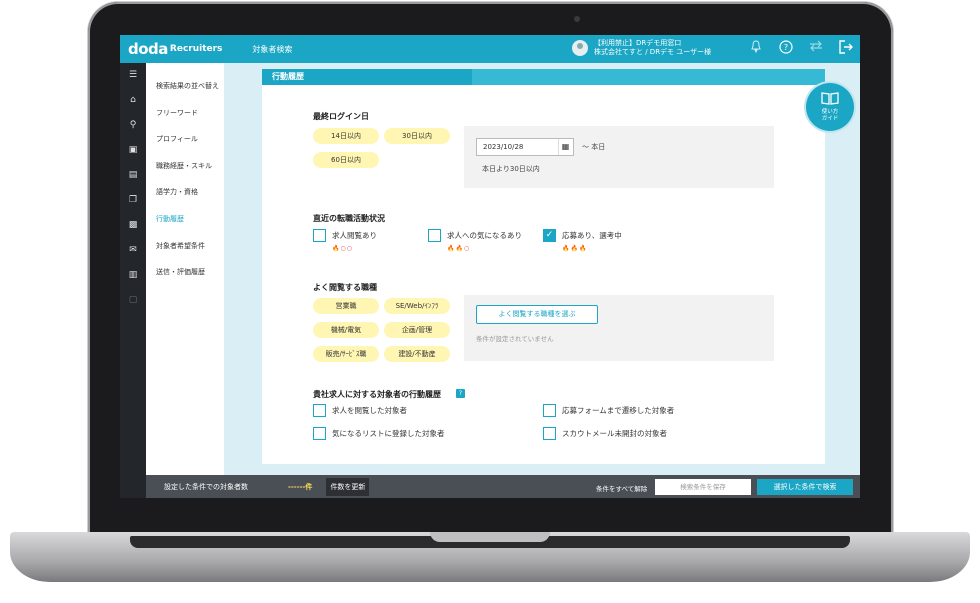 The width and height of the screenshot is (980, 603). I want to click on menu-item-profile: プロフィール, so click(185, 139).